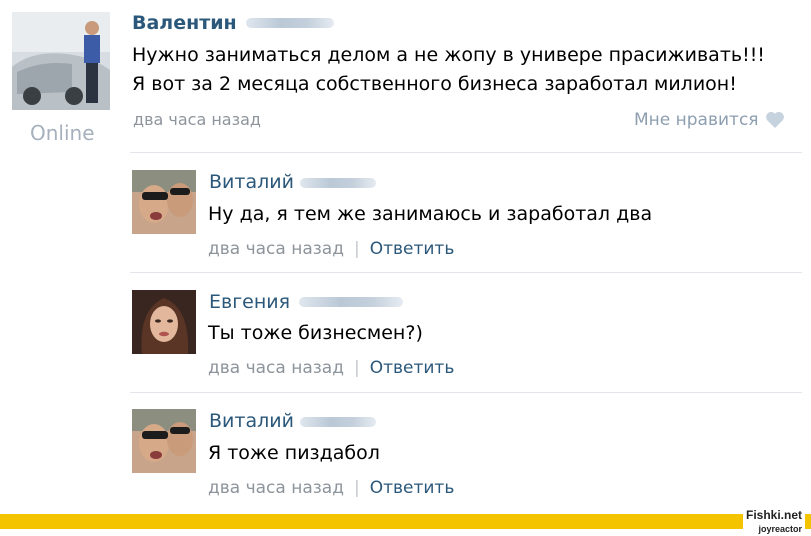 This screenshot has width=811, height=536. What do you see at coordinates (197, 119) in the screenshot?
I see `post-time: два часа назад` at bounding box center [197, 119].